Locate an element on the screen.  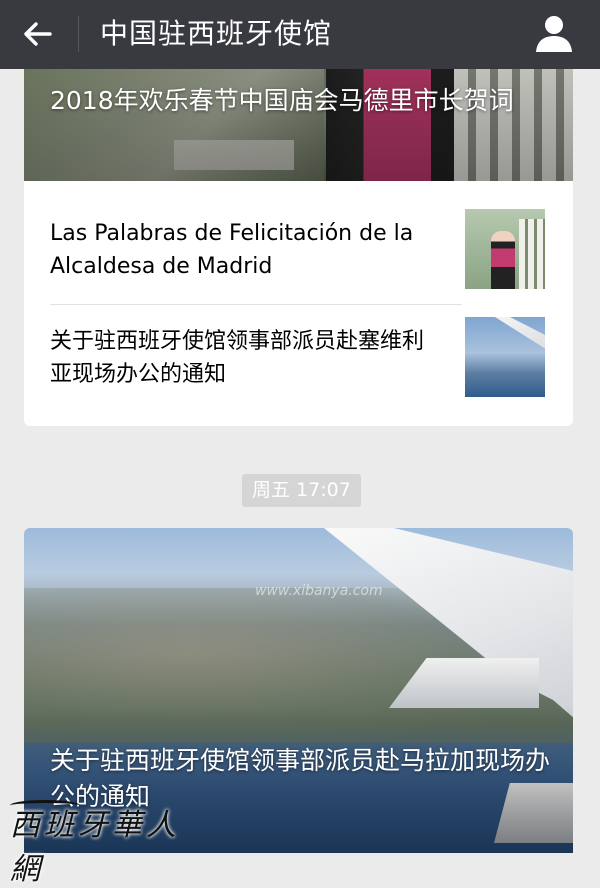
watermark-logo: 西班牙華人網 is located at coordinates (110, 843).